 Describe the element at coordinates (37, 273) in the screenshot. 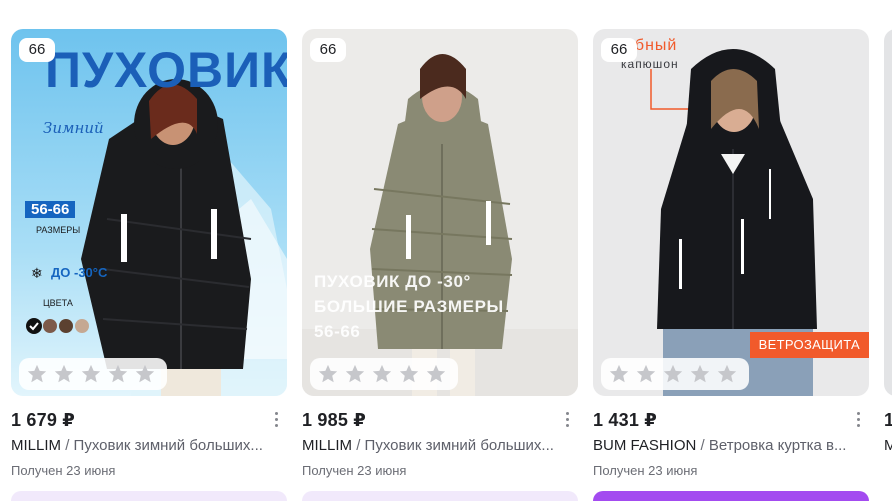

I see `snowflake-icon: ❄` at that location.